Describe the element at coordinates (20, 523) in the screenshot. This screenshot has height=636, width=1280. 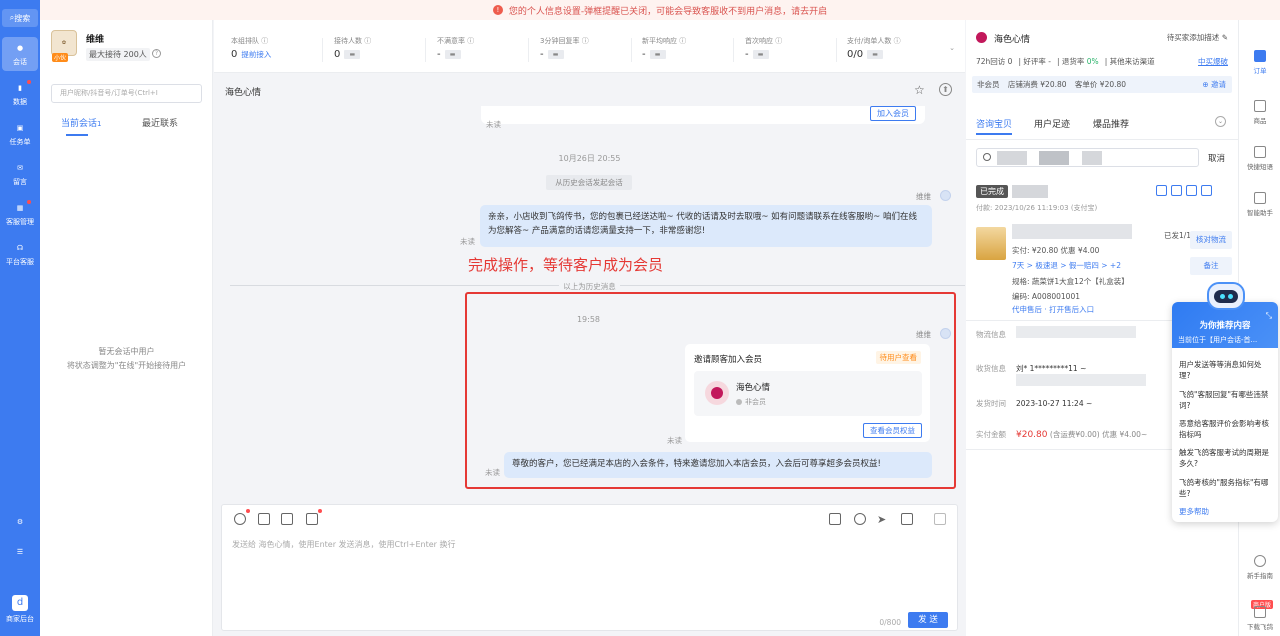
I see `bug-icon-button: ⚙` at that location.